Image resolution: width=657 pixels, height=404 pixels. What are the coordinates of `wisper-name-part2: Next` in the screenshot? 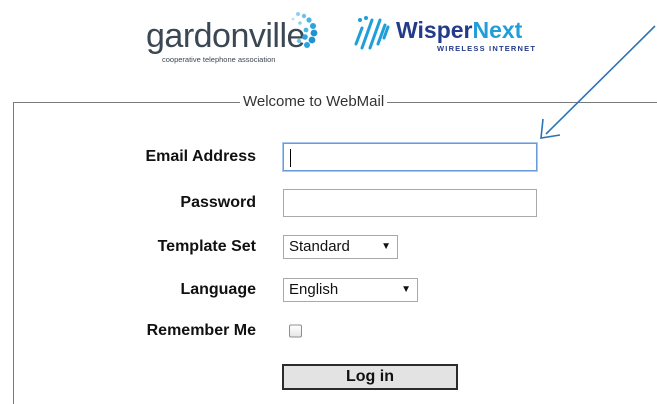 It's located at (497, 30).